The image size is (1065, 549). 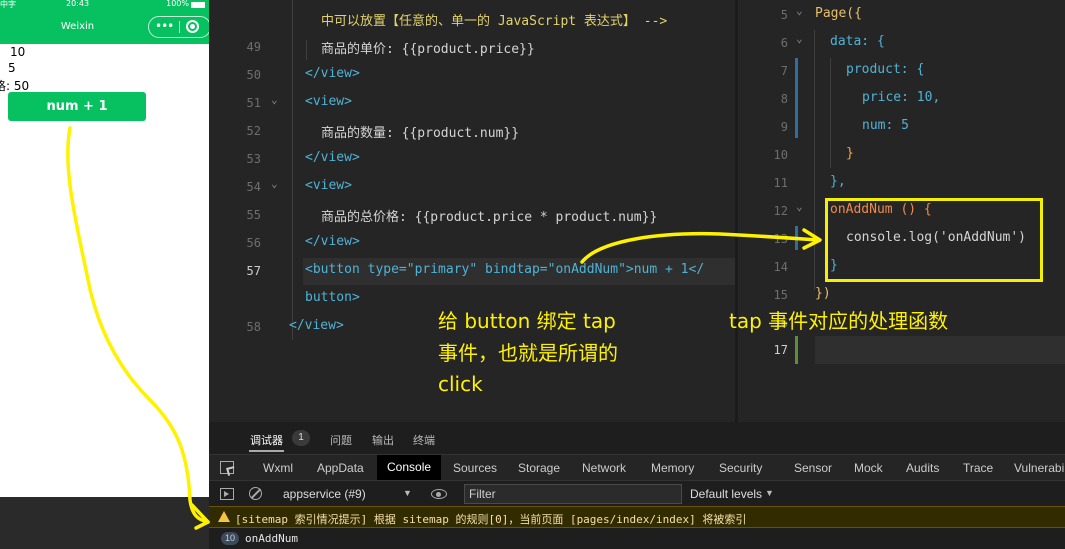 I want to click on tab-output: 输出, so click(x=383, y=440).